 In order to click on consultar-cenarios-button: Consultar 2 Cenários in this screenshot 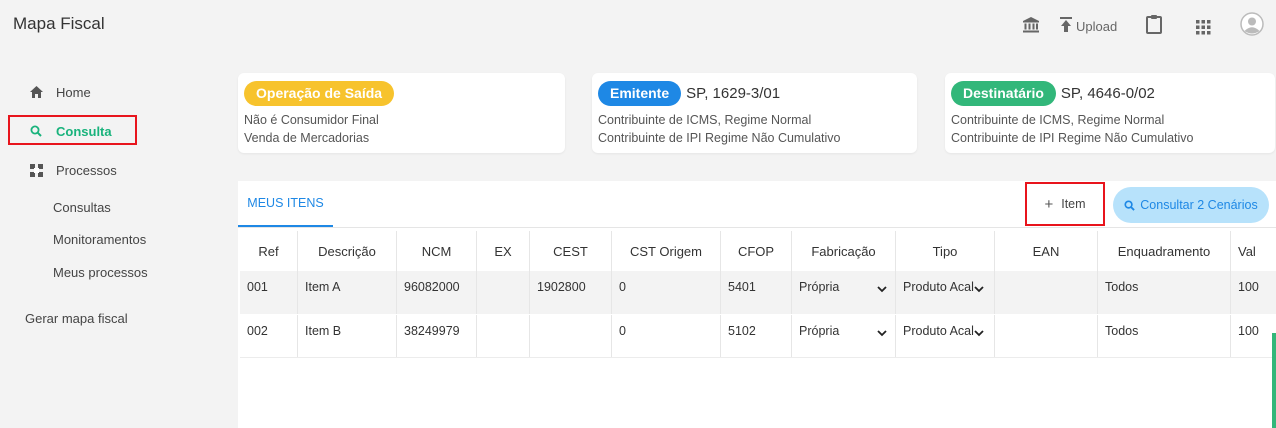, I will do `click(1191, 205)`.